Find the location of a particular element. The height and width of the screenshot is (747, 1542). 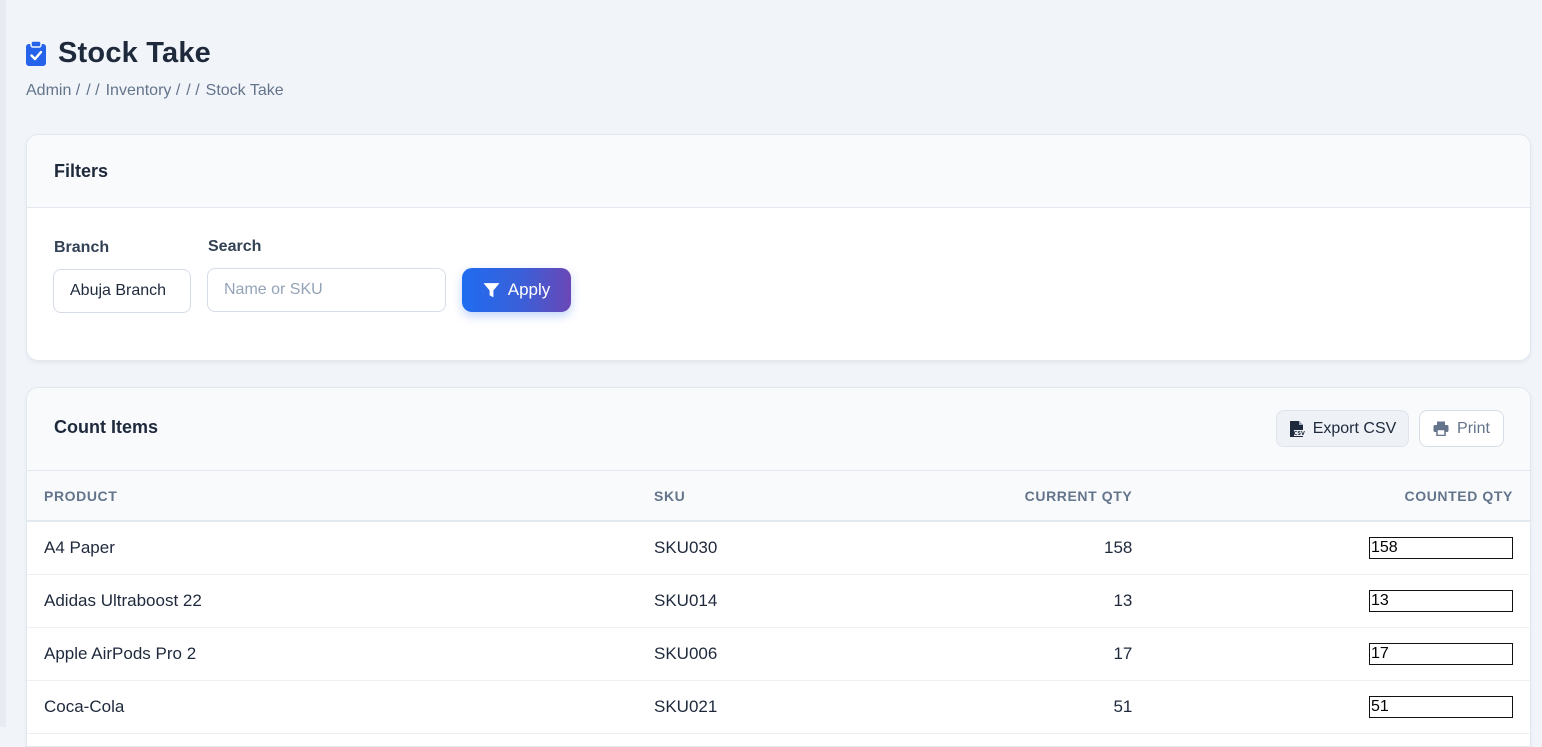

search-label: Search is located at coordinates (235, 246).